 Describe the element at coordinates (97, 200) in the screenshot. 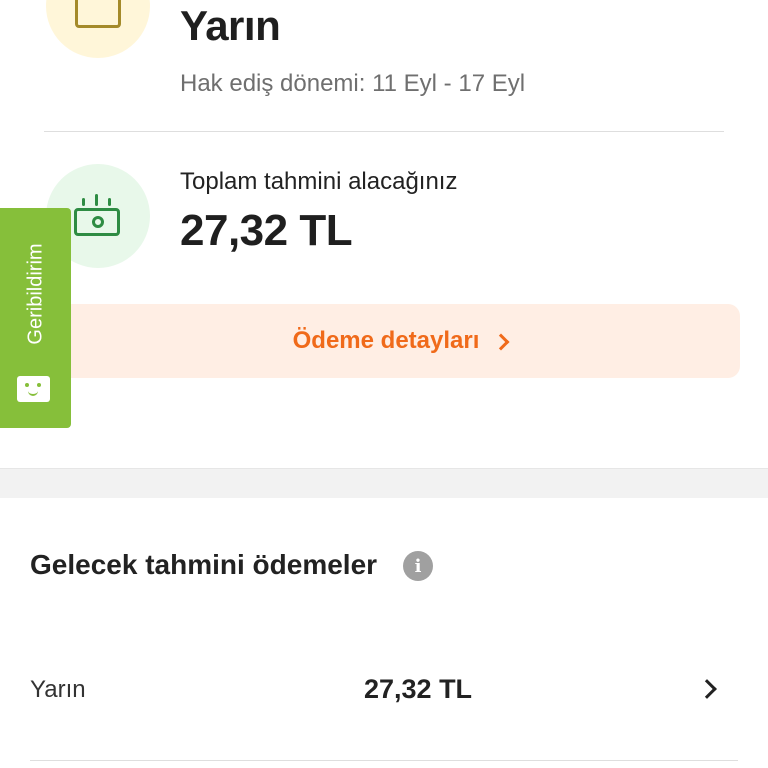

I see `money-rays` at that location.